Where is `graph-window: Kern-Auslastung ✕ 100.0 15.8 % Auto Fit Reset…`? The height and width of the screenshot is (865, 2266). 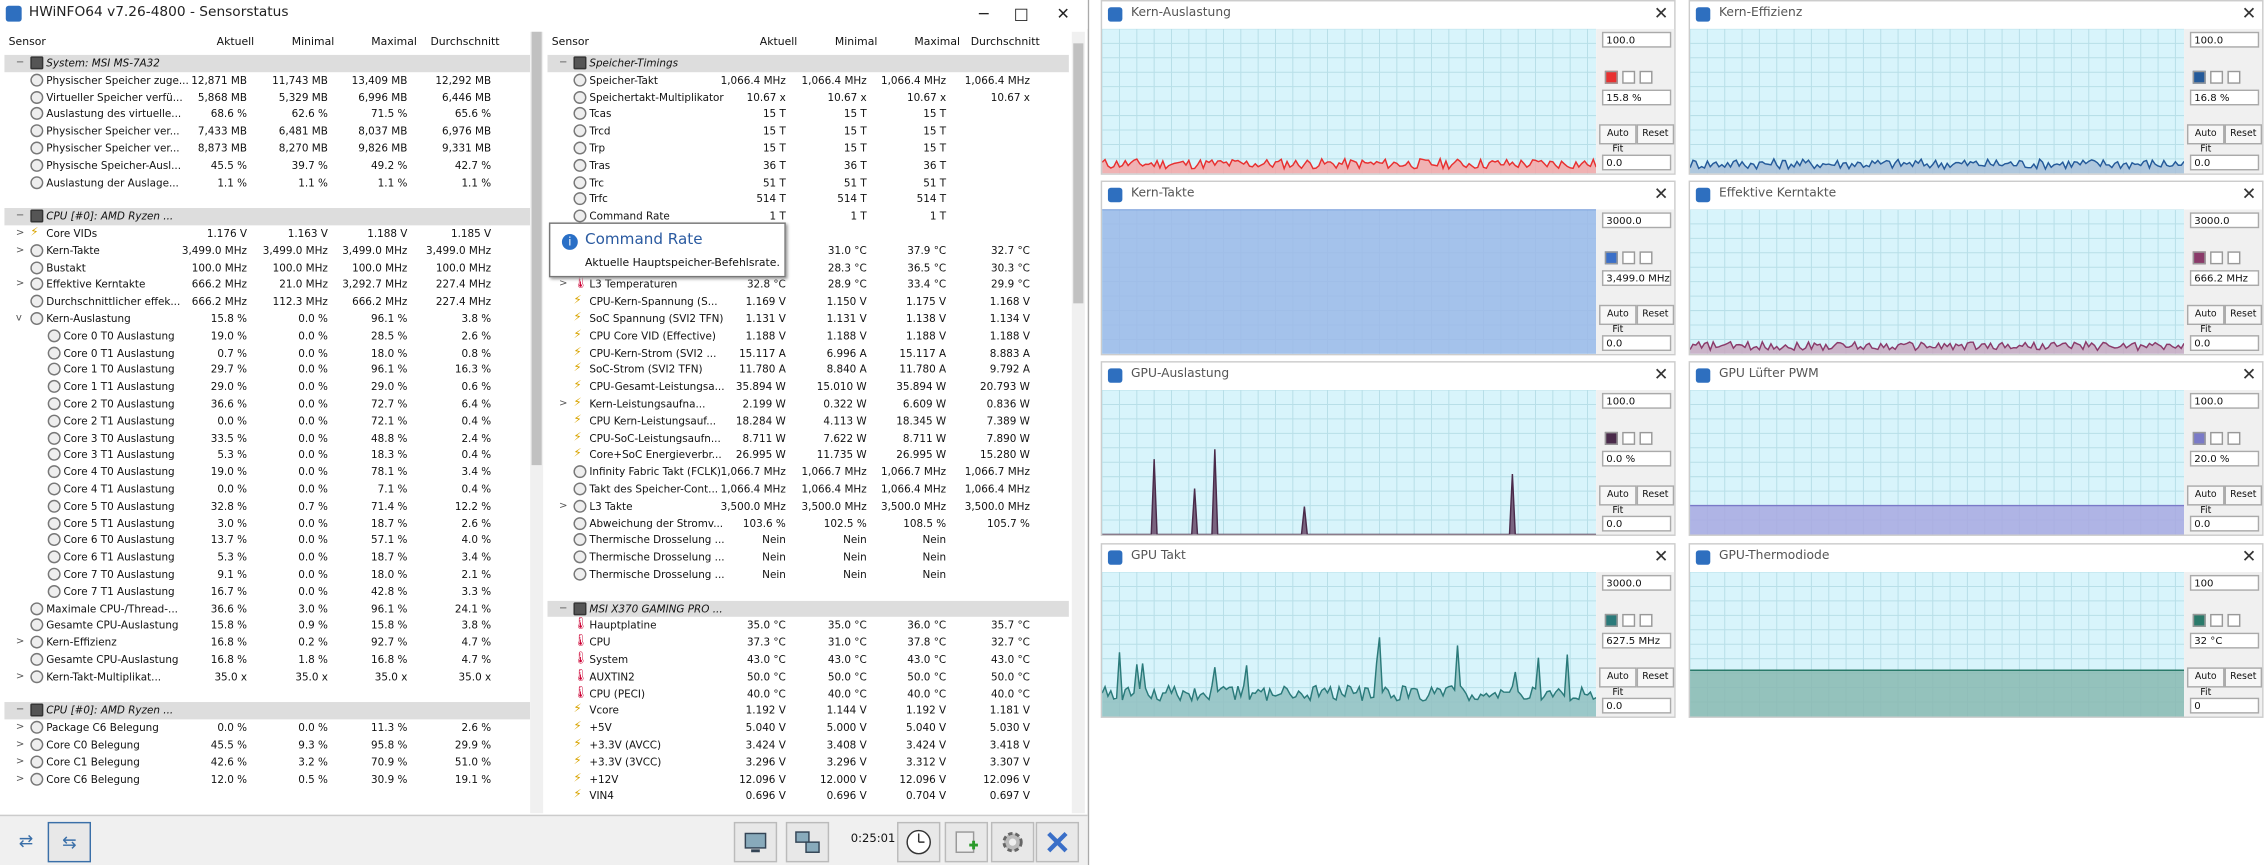 graph-window: Kern-Auslastung ✕ 100.0 15.8 % Auto Fit Reset… is located at coordinates (1388, 87).